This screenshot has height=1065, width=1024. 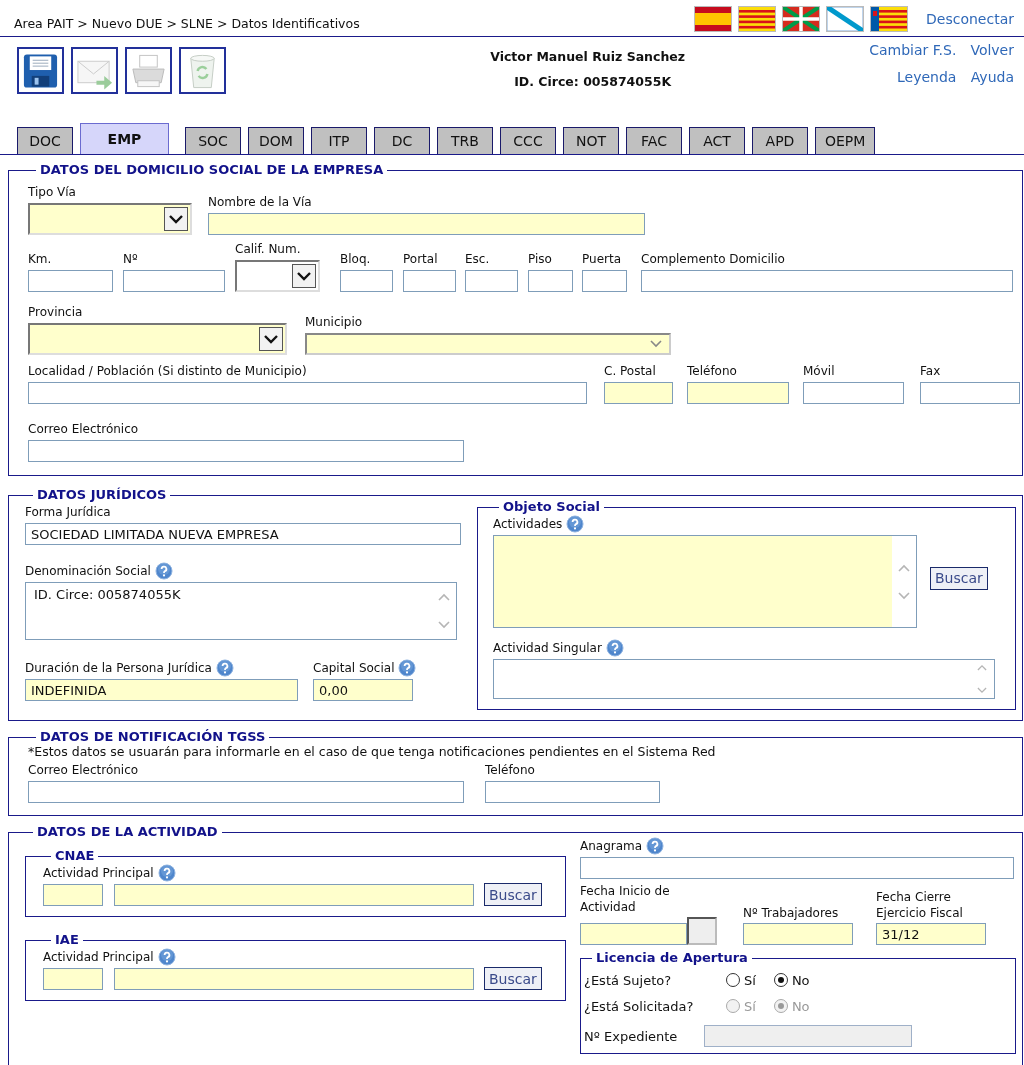 I want to click on tab: EMP, so click(x=124, y=138).